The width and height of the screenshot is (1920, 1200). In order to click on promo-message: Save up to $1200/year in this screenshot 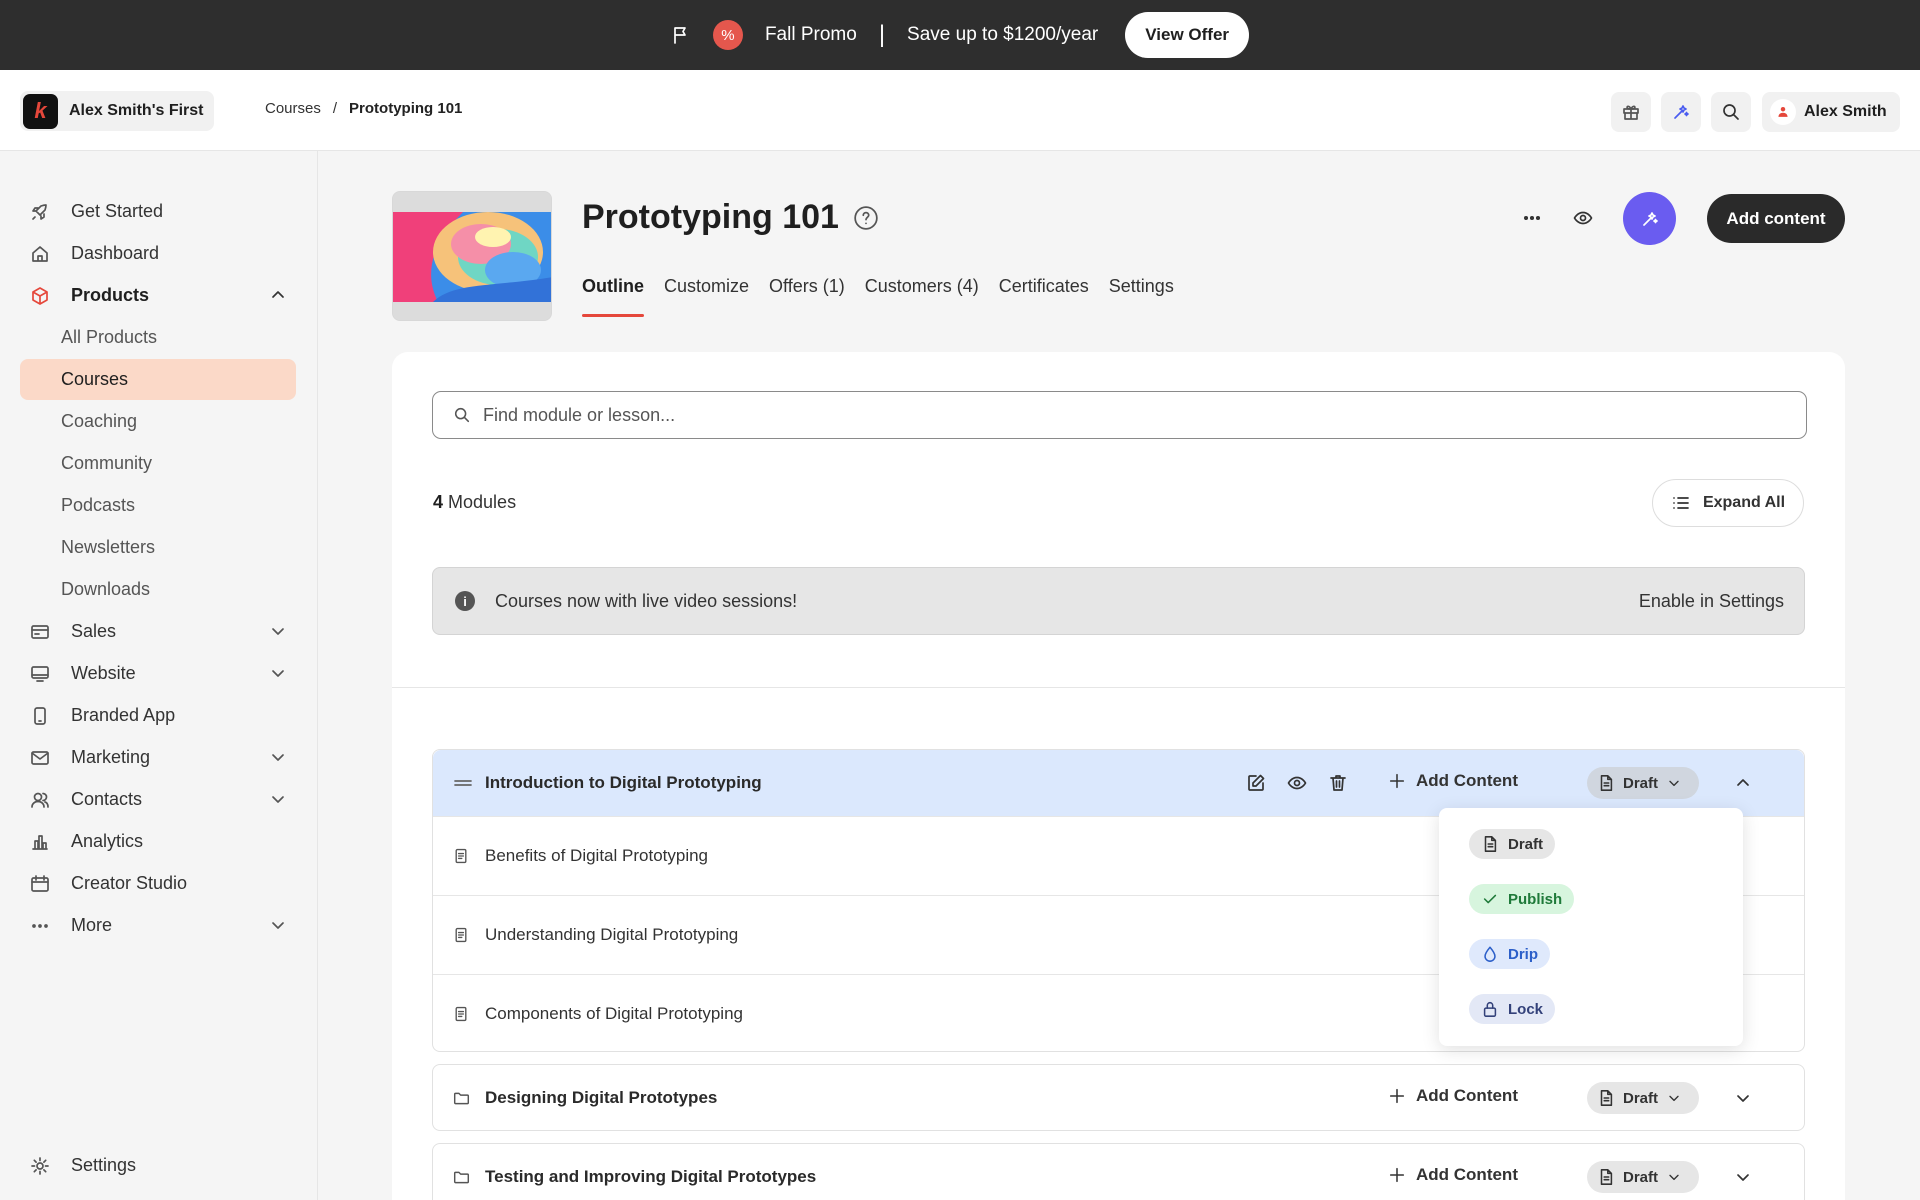, I will do `click(1003, 34)`.